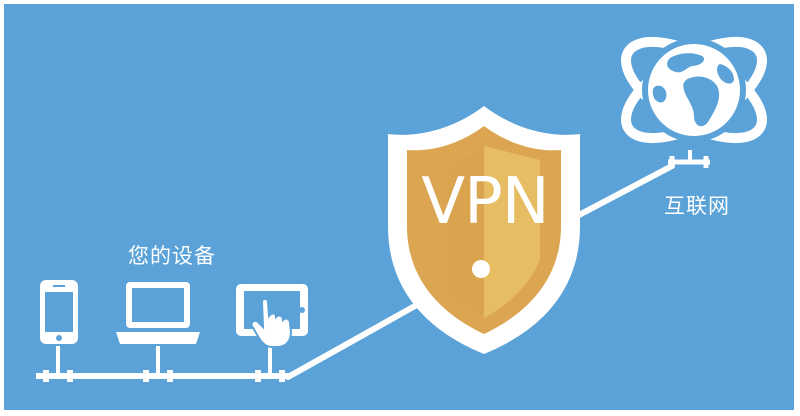  What do you see at coordinates (697, 206) in the screenshot?
I see `internet-label: 互联网` at bounding box center [697, 206].